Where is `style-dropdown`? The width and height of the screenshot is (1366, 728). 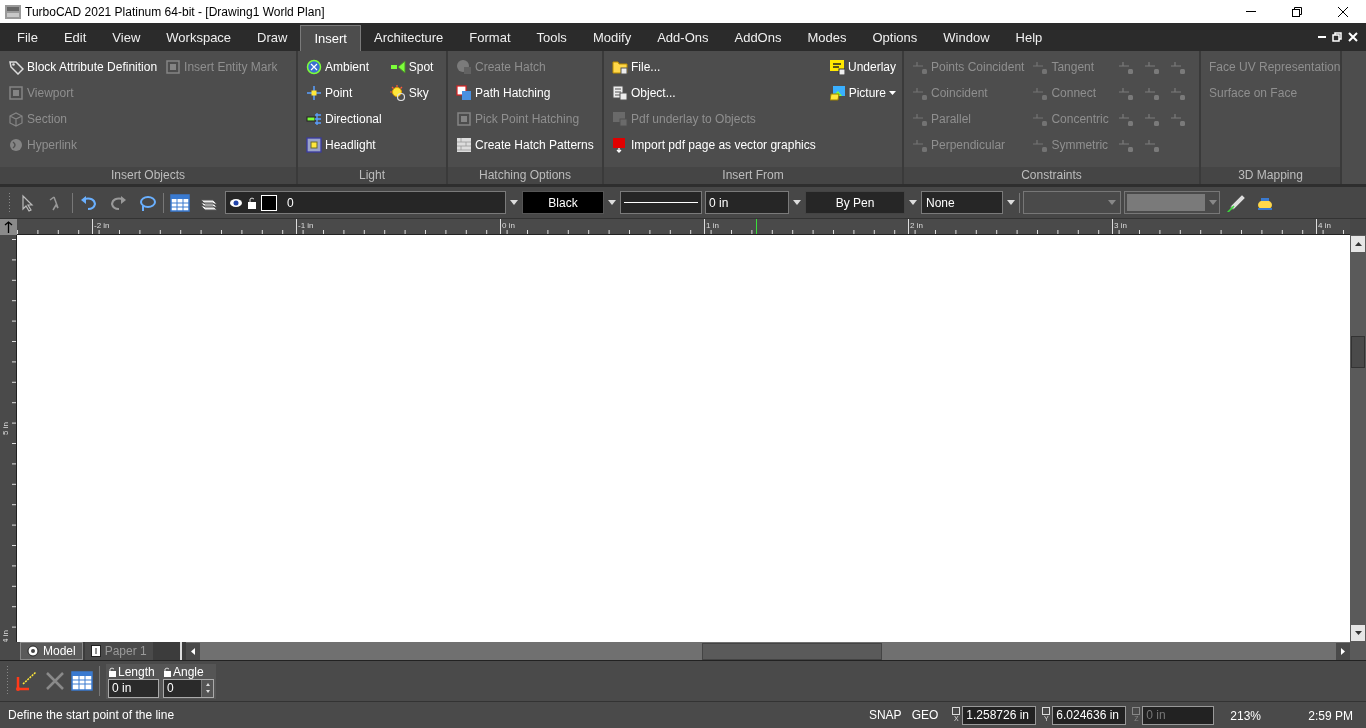
style-dropdown is located at coordinates (1072, 202).